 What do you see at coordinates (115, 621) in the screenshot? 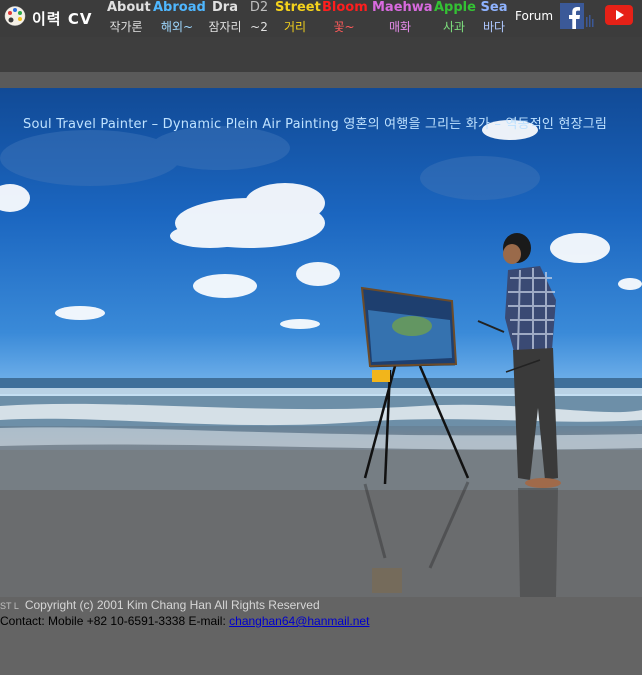
I see `contact-text: Contact: Mobile +82 10-6591-3338 E-mail:` at bounding box center [115, 621].